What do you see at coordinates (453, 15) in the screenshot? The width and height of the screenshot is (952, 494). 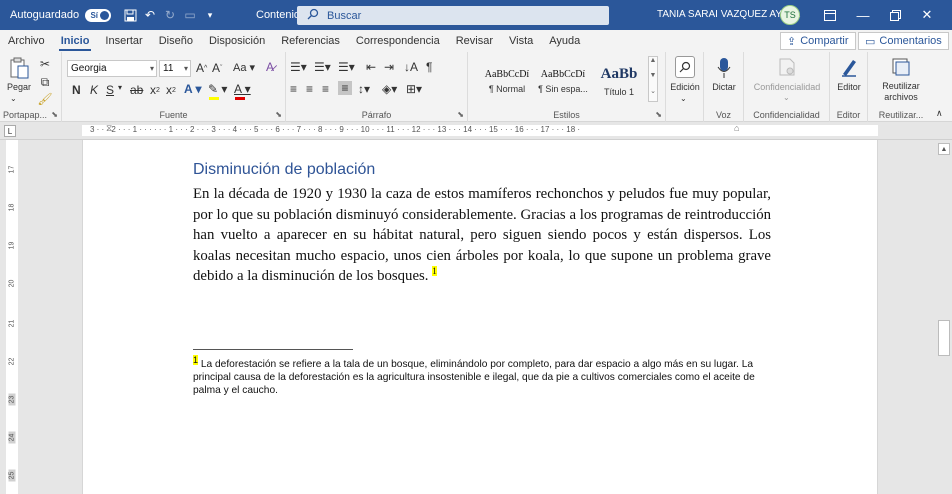 I see `search-box: Buscar` at bounding box center [453, 15].